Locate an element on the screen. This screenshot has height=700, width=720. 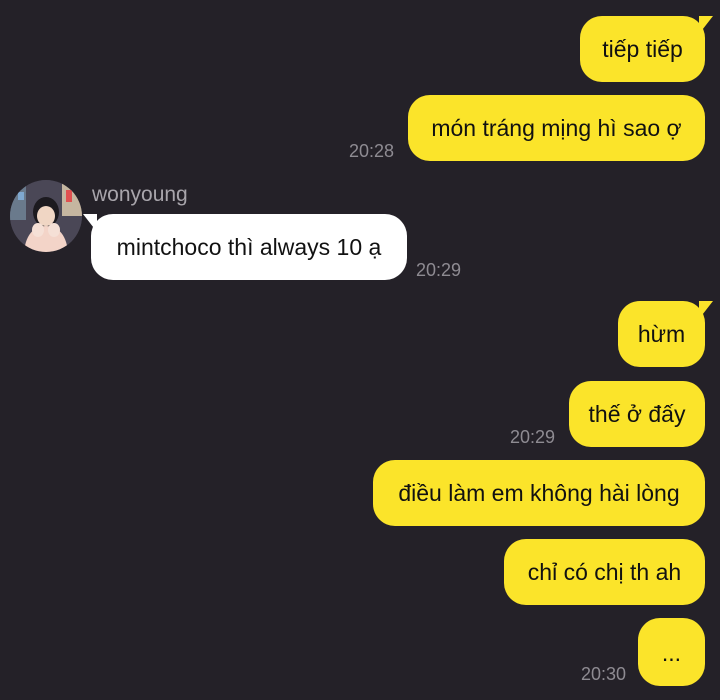
message-bubble-outgoing: thế ở đấy is located at coordinates (637, 414).